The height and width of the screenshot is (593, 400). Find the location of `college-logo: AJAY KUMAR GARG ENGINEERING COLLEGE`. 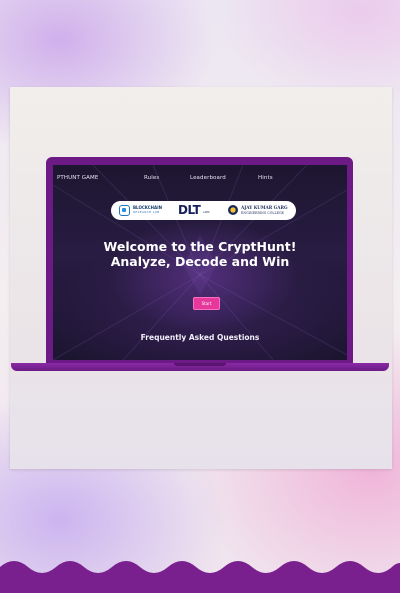

college-logo: AJAY KUMAR GARG ENGINEERING COLLEGE is located at coordinates (261, 211).